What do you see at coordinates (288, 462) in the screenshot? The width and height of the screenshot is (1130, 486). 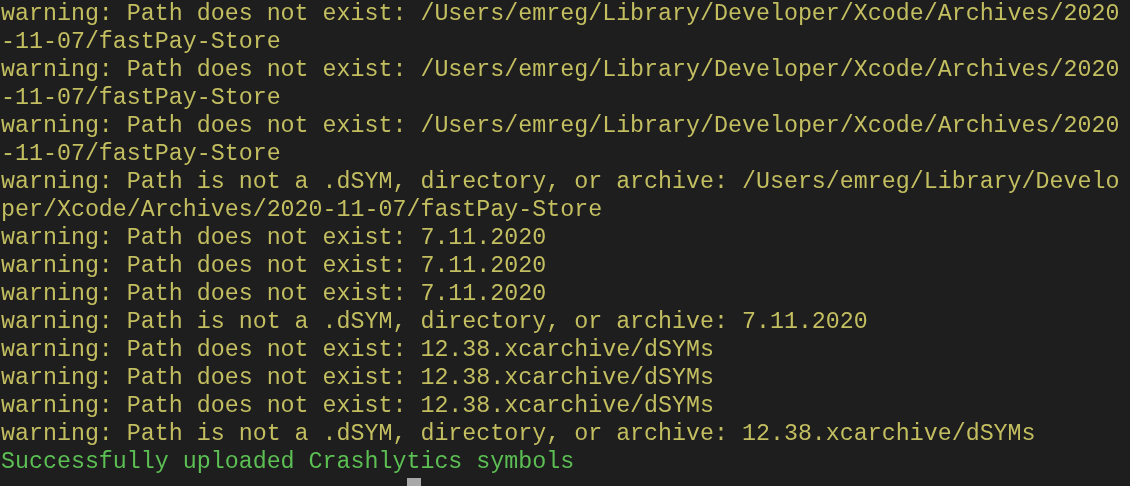 I see `success-line: Successfully uploaded Crashlytics symbols` at bounding box center [288, 462].